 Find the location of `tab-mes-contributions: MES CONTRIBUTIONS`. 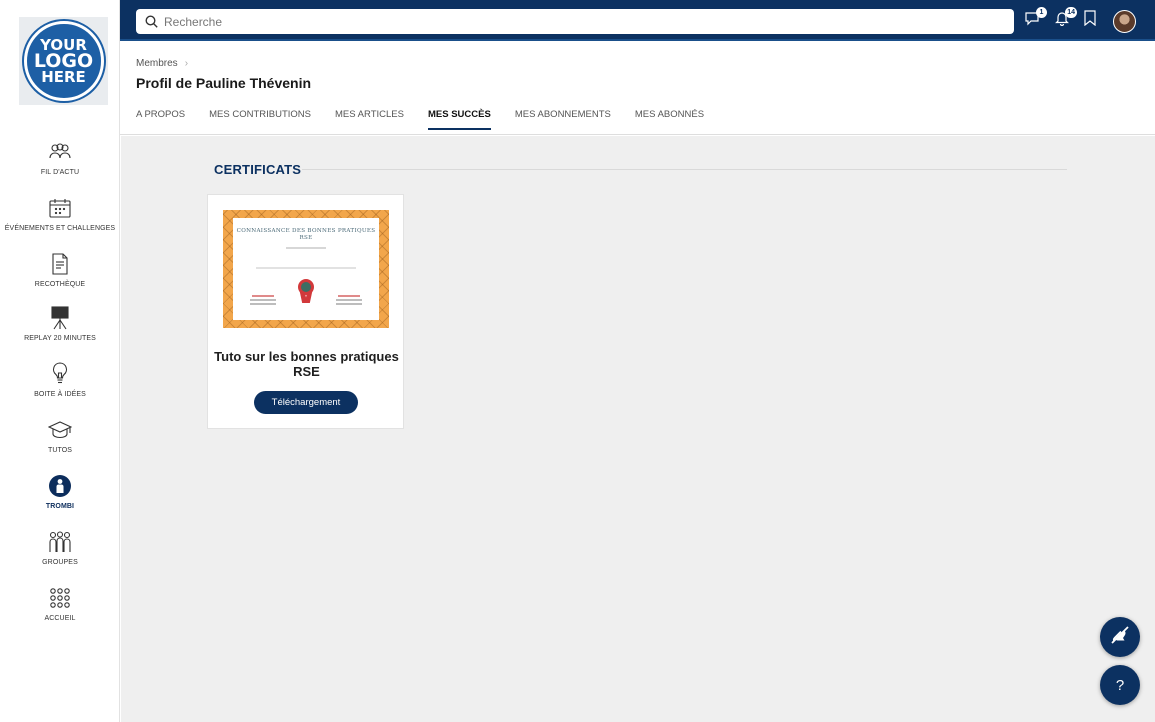

tab-mes-contributions: MES CONTRIBUTIONS is located at coordinates (260, 119).